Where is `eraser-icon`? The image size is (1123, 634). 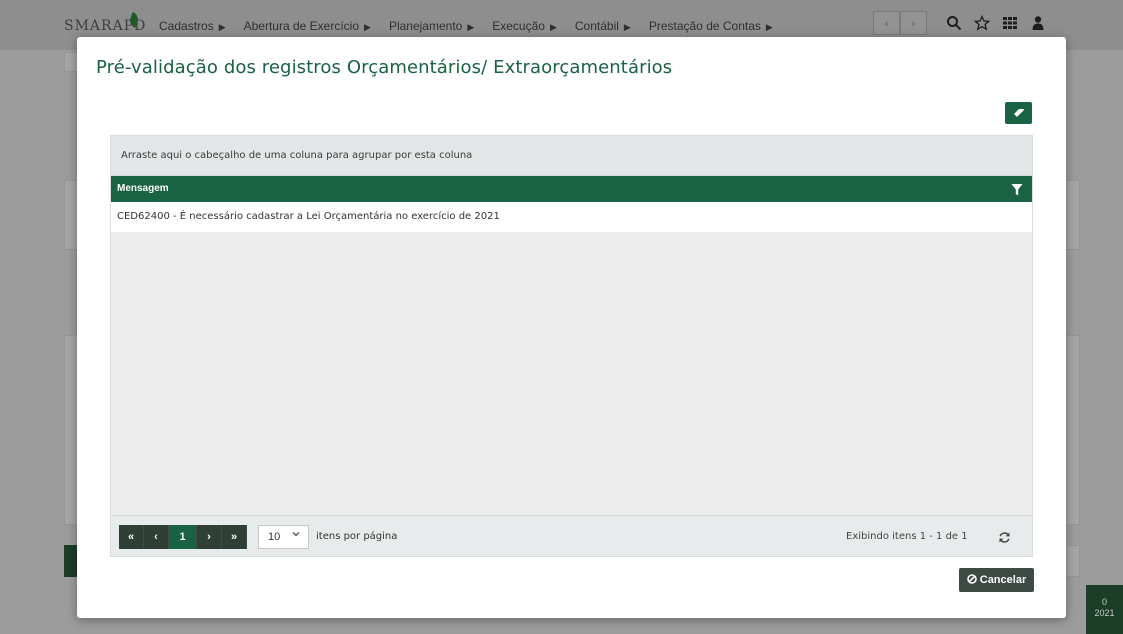 eraser-icon is located at coordinates (1018, 113).